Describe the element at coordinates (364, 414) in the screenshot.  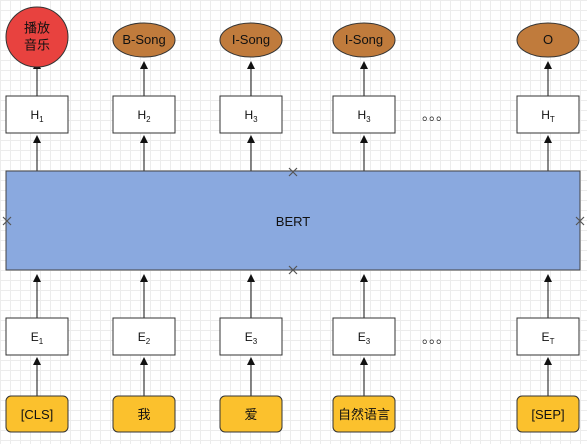
I see `input-token-label: 自然语言` at that location.